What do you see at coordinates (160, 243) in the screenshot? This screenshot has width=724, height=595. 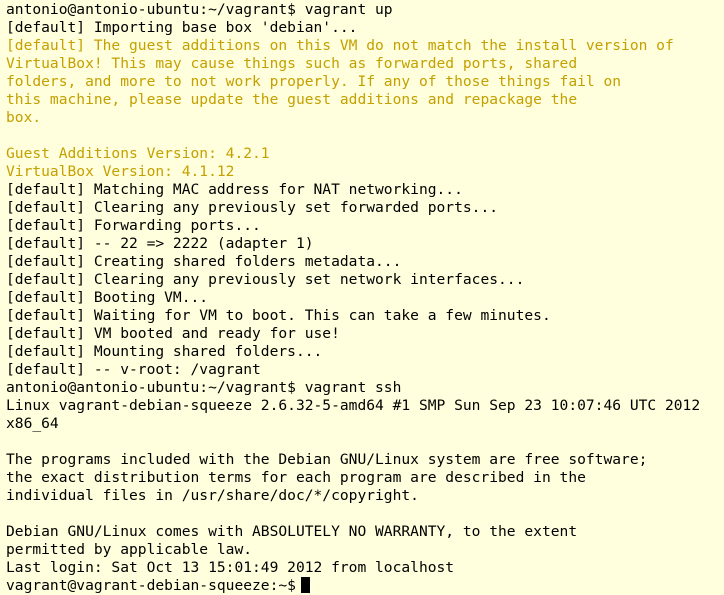 I see `terminal-line: [default] -- 22 => 2222 (adapter 1)` at bounding box center [160, 243].